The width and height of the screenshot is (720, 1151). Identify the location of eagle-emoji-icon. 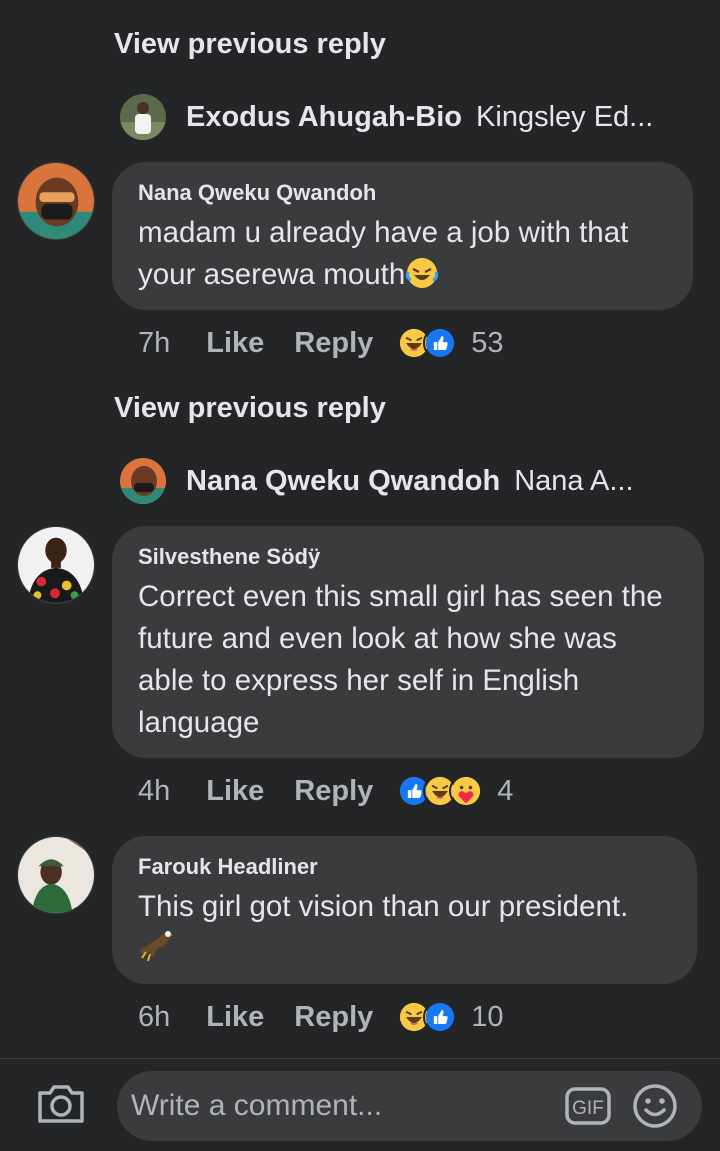
(156, 952).